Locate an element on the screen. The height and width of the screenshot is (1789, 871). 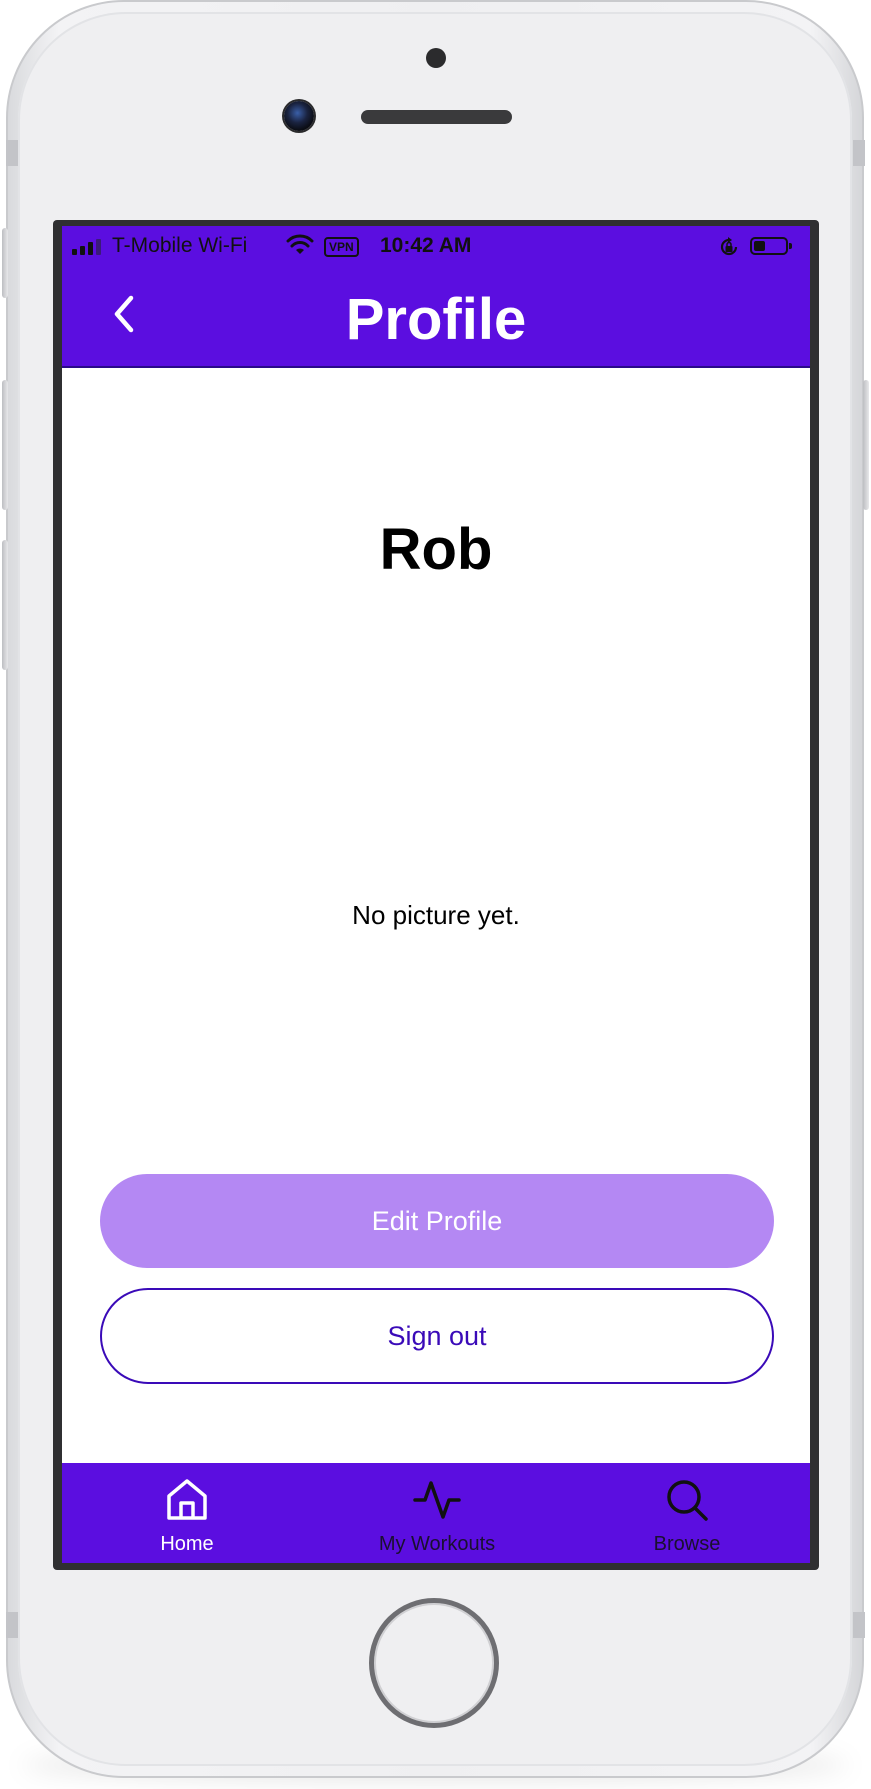
status-bar: T-Mobile Wi-Fi VPN 10:42 AM is located at coordinates (436, 246).